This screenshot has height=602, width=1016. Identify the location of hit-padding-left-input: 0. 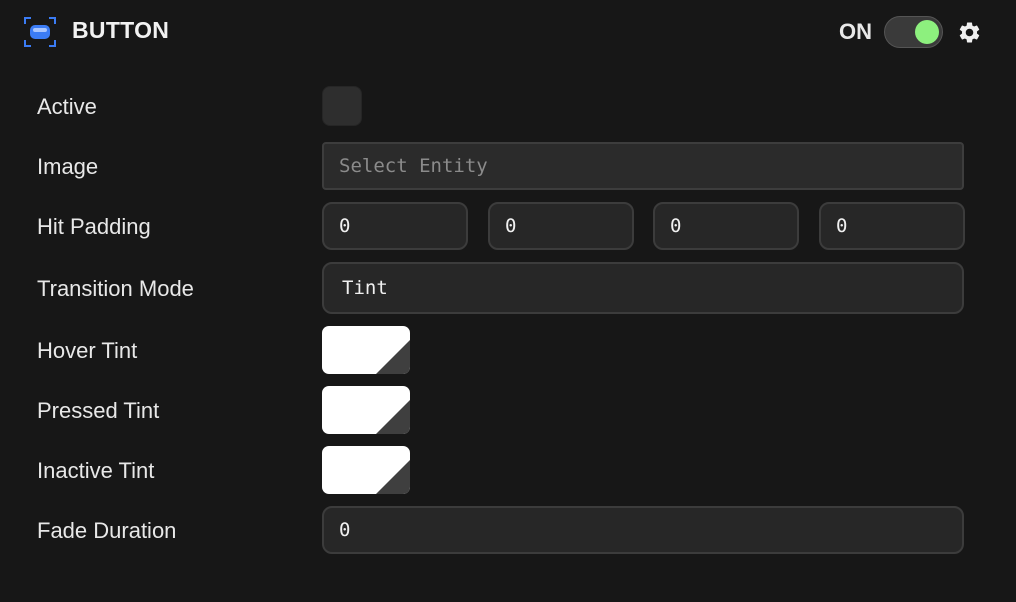
(395, 226).